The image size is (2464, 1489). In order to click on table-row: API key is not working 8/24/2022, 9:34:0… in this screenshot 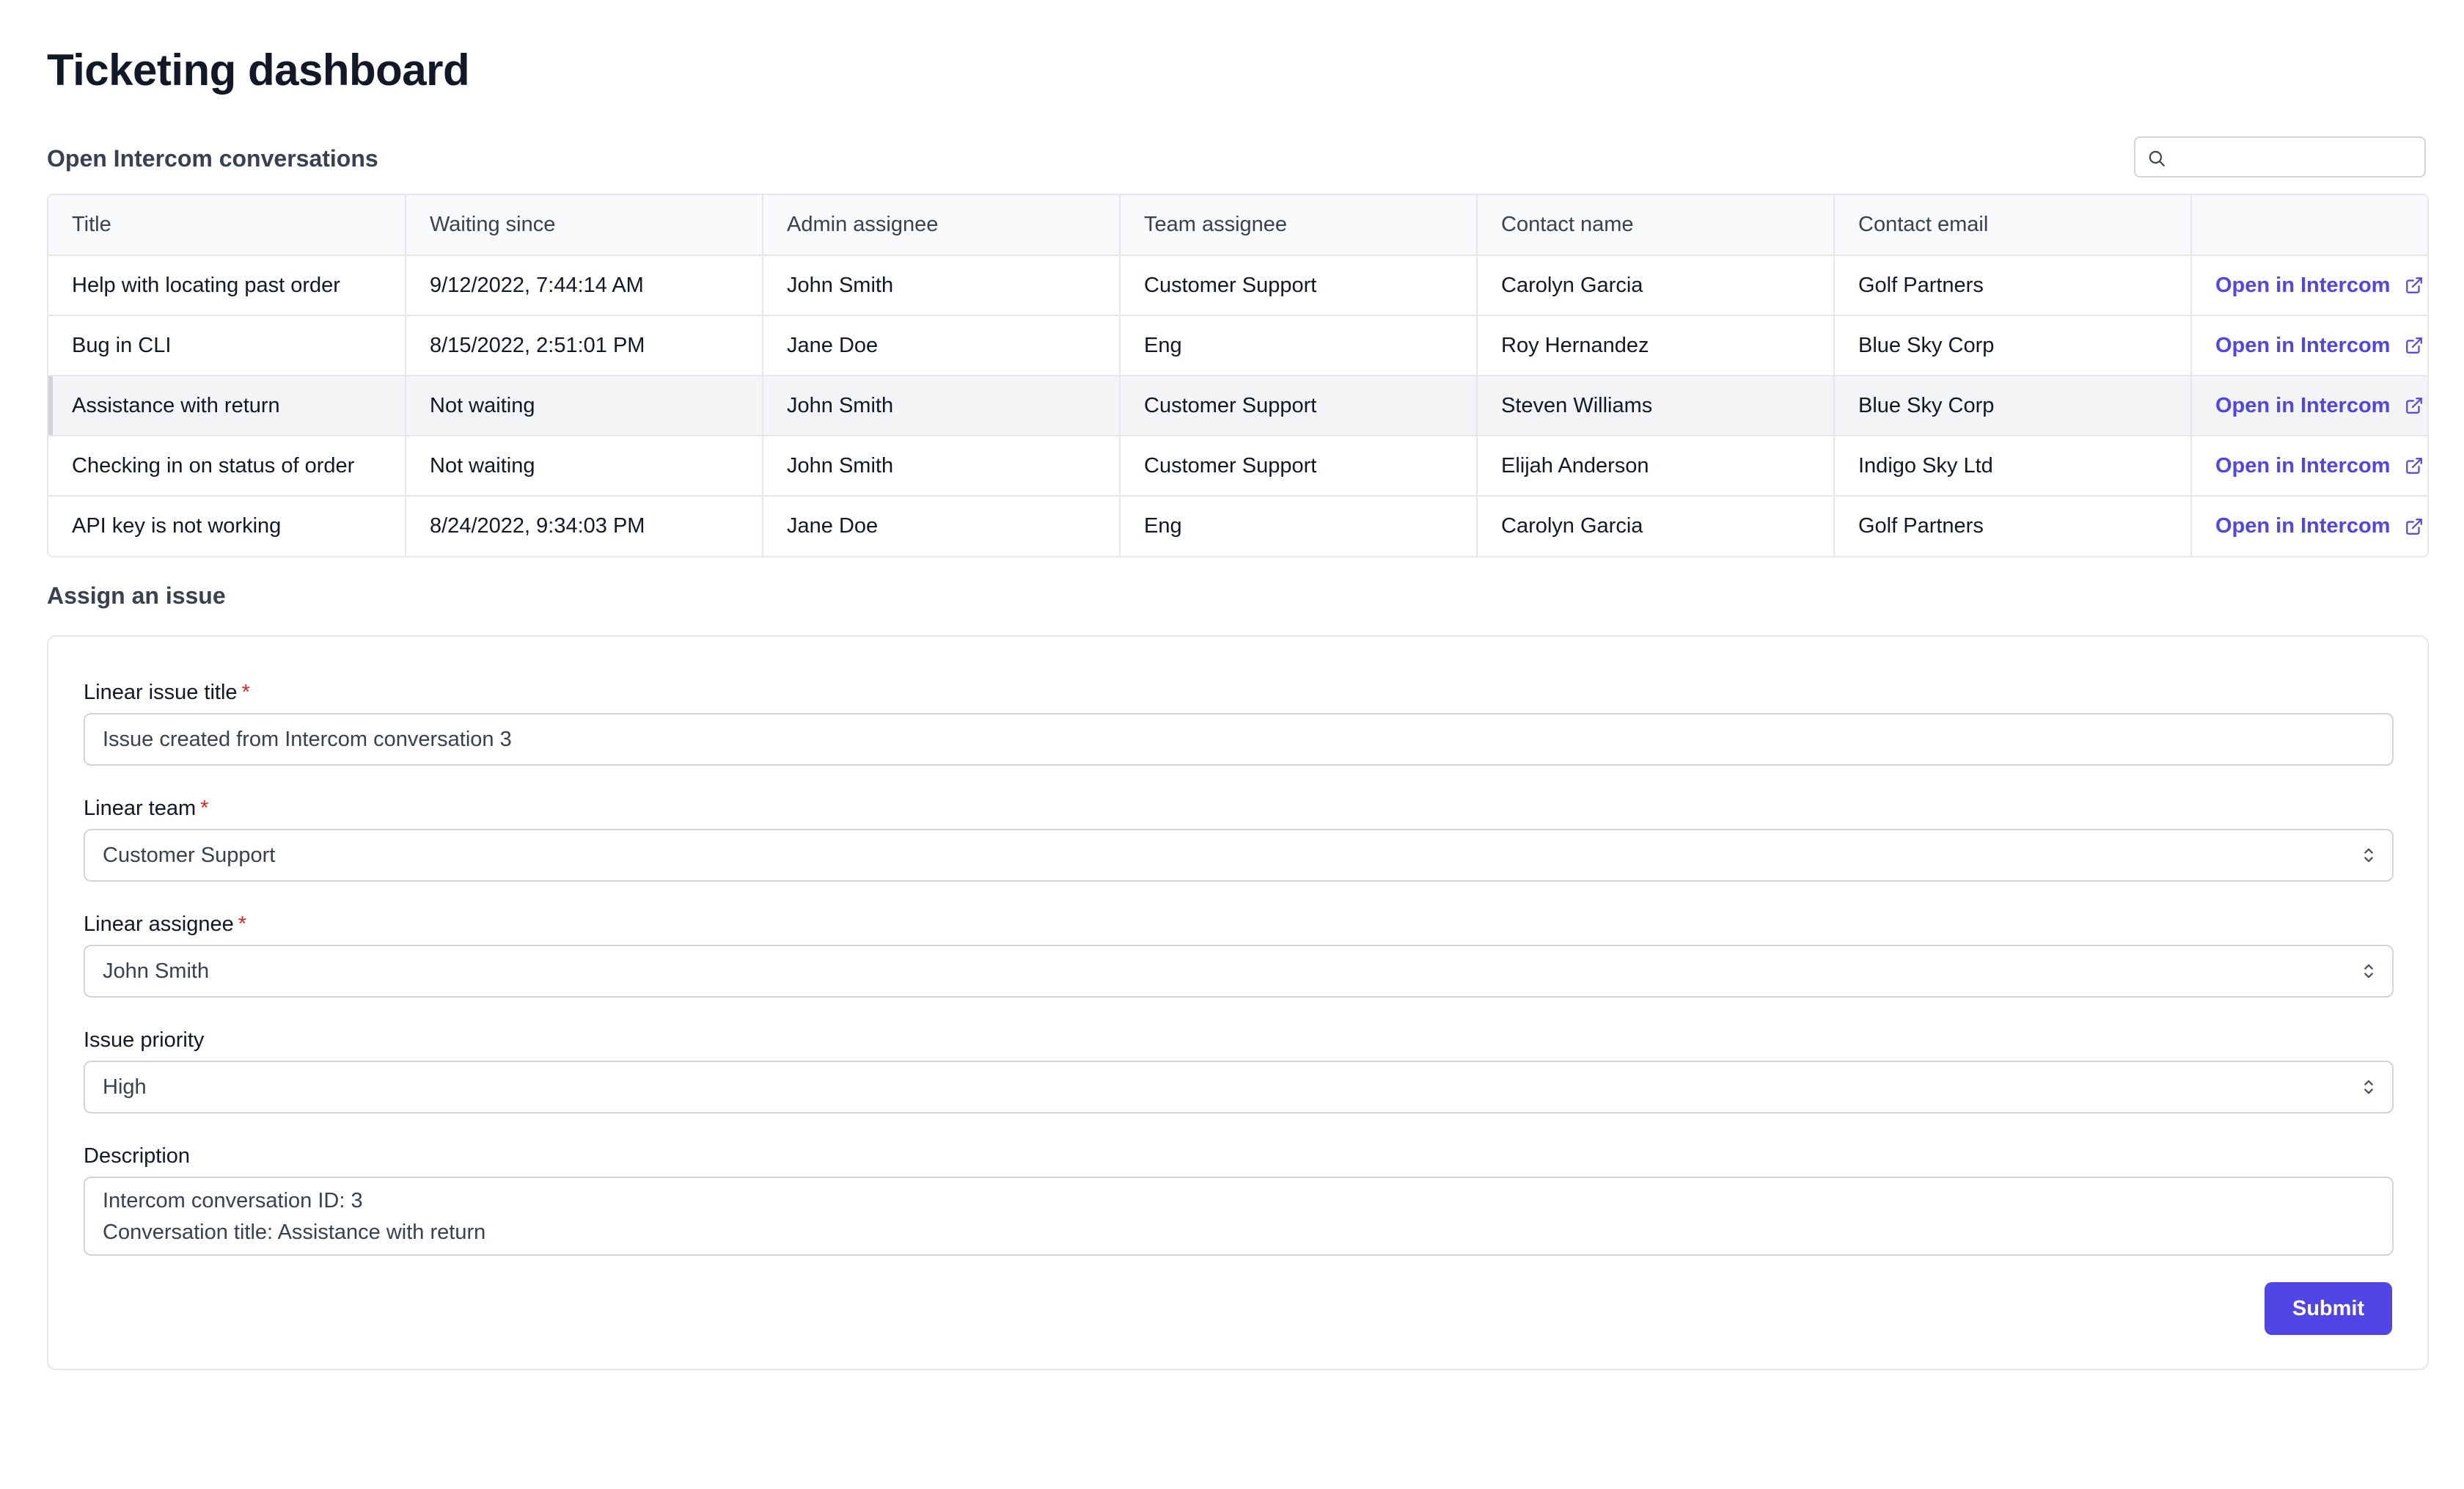, I will do `click(1237, 526)`.